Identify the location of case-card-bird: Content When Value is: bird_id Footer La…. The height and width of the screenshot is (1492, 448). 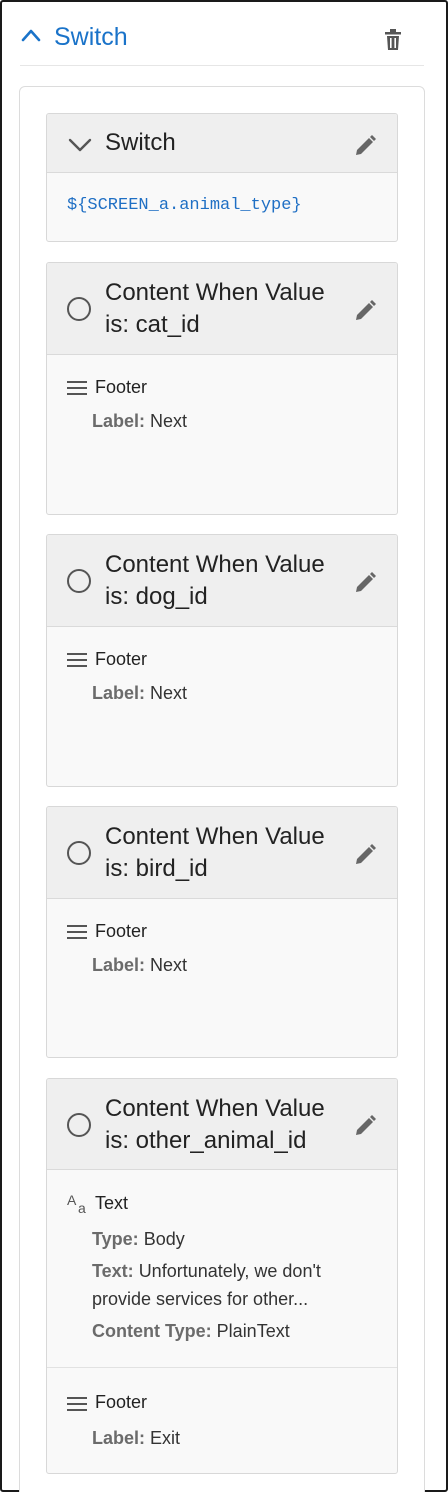
(222, 932).